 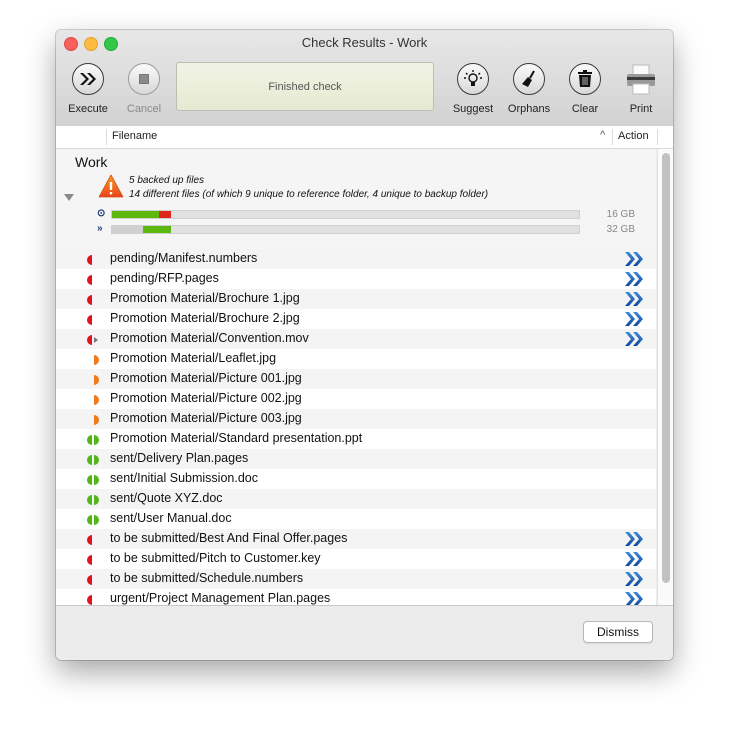 What do you see at coordinates (356, 359) in the screenshot?
I see `file-row: Promotion Material/Leaflet.jpg` at bounding box center [356, 359].